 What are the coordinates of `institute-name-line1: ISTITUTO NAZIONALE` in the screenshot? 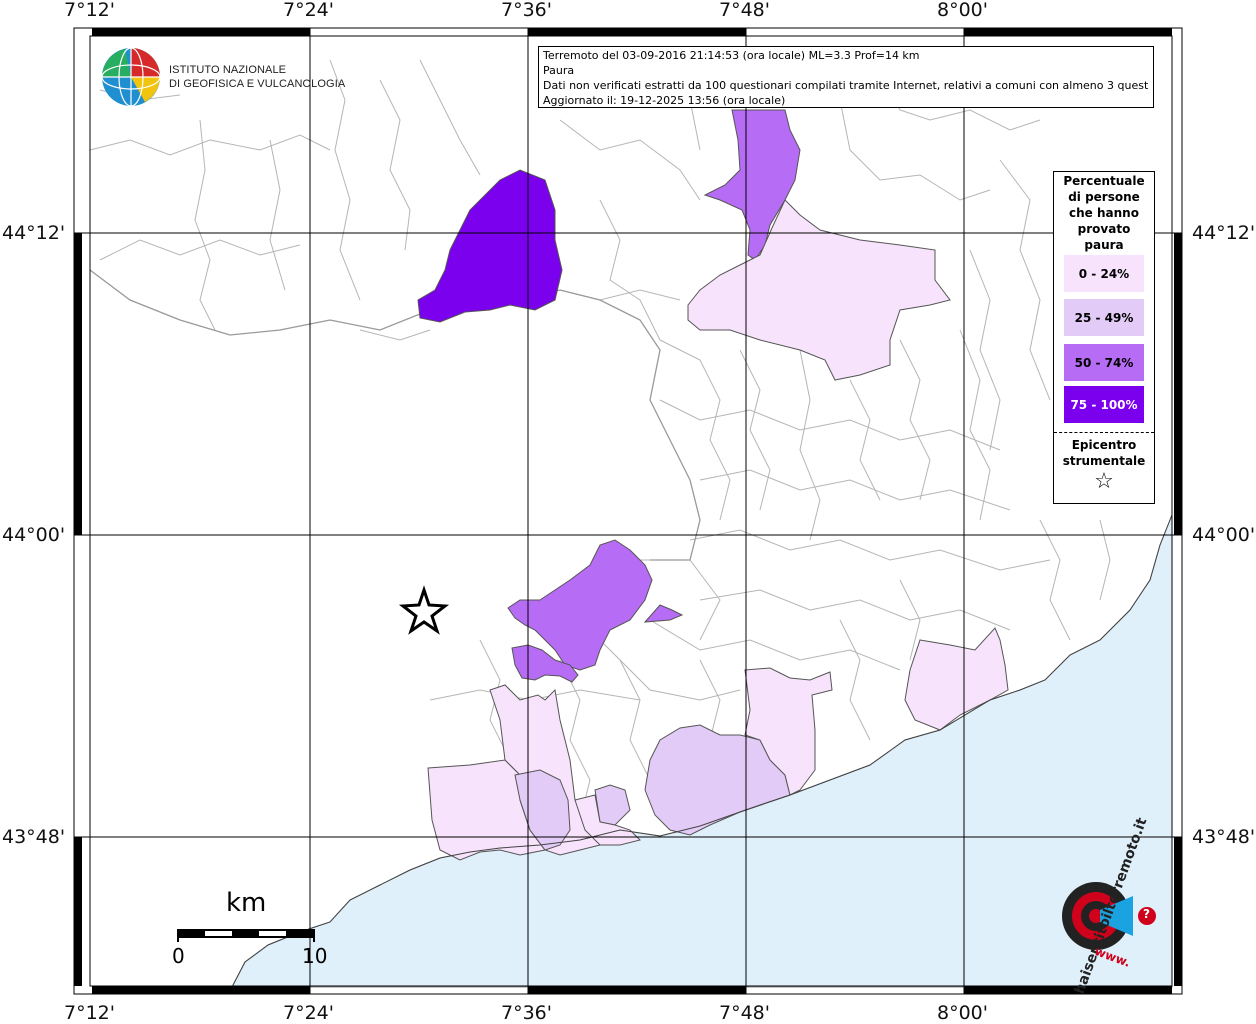 It's located at (228, 70).